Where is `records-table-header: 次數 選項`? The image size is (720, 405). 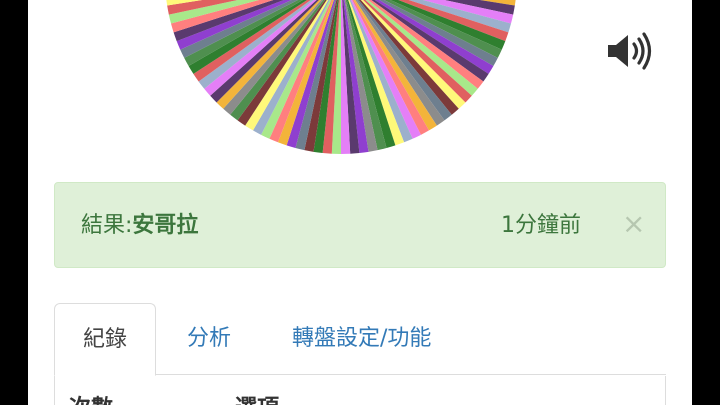
records-table-header: 次數 選項 is located at coordinates (360, 390).